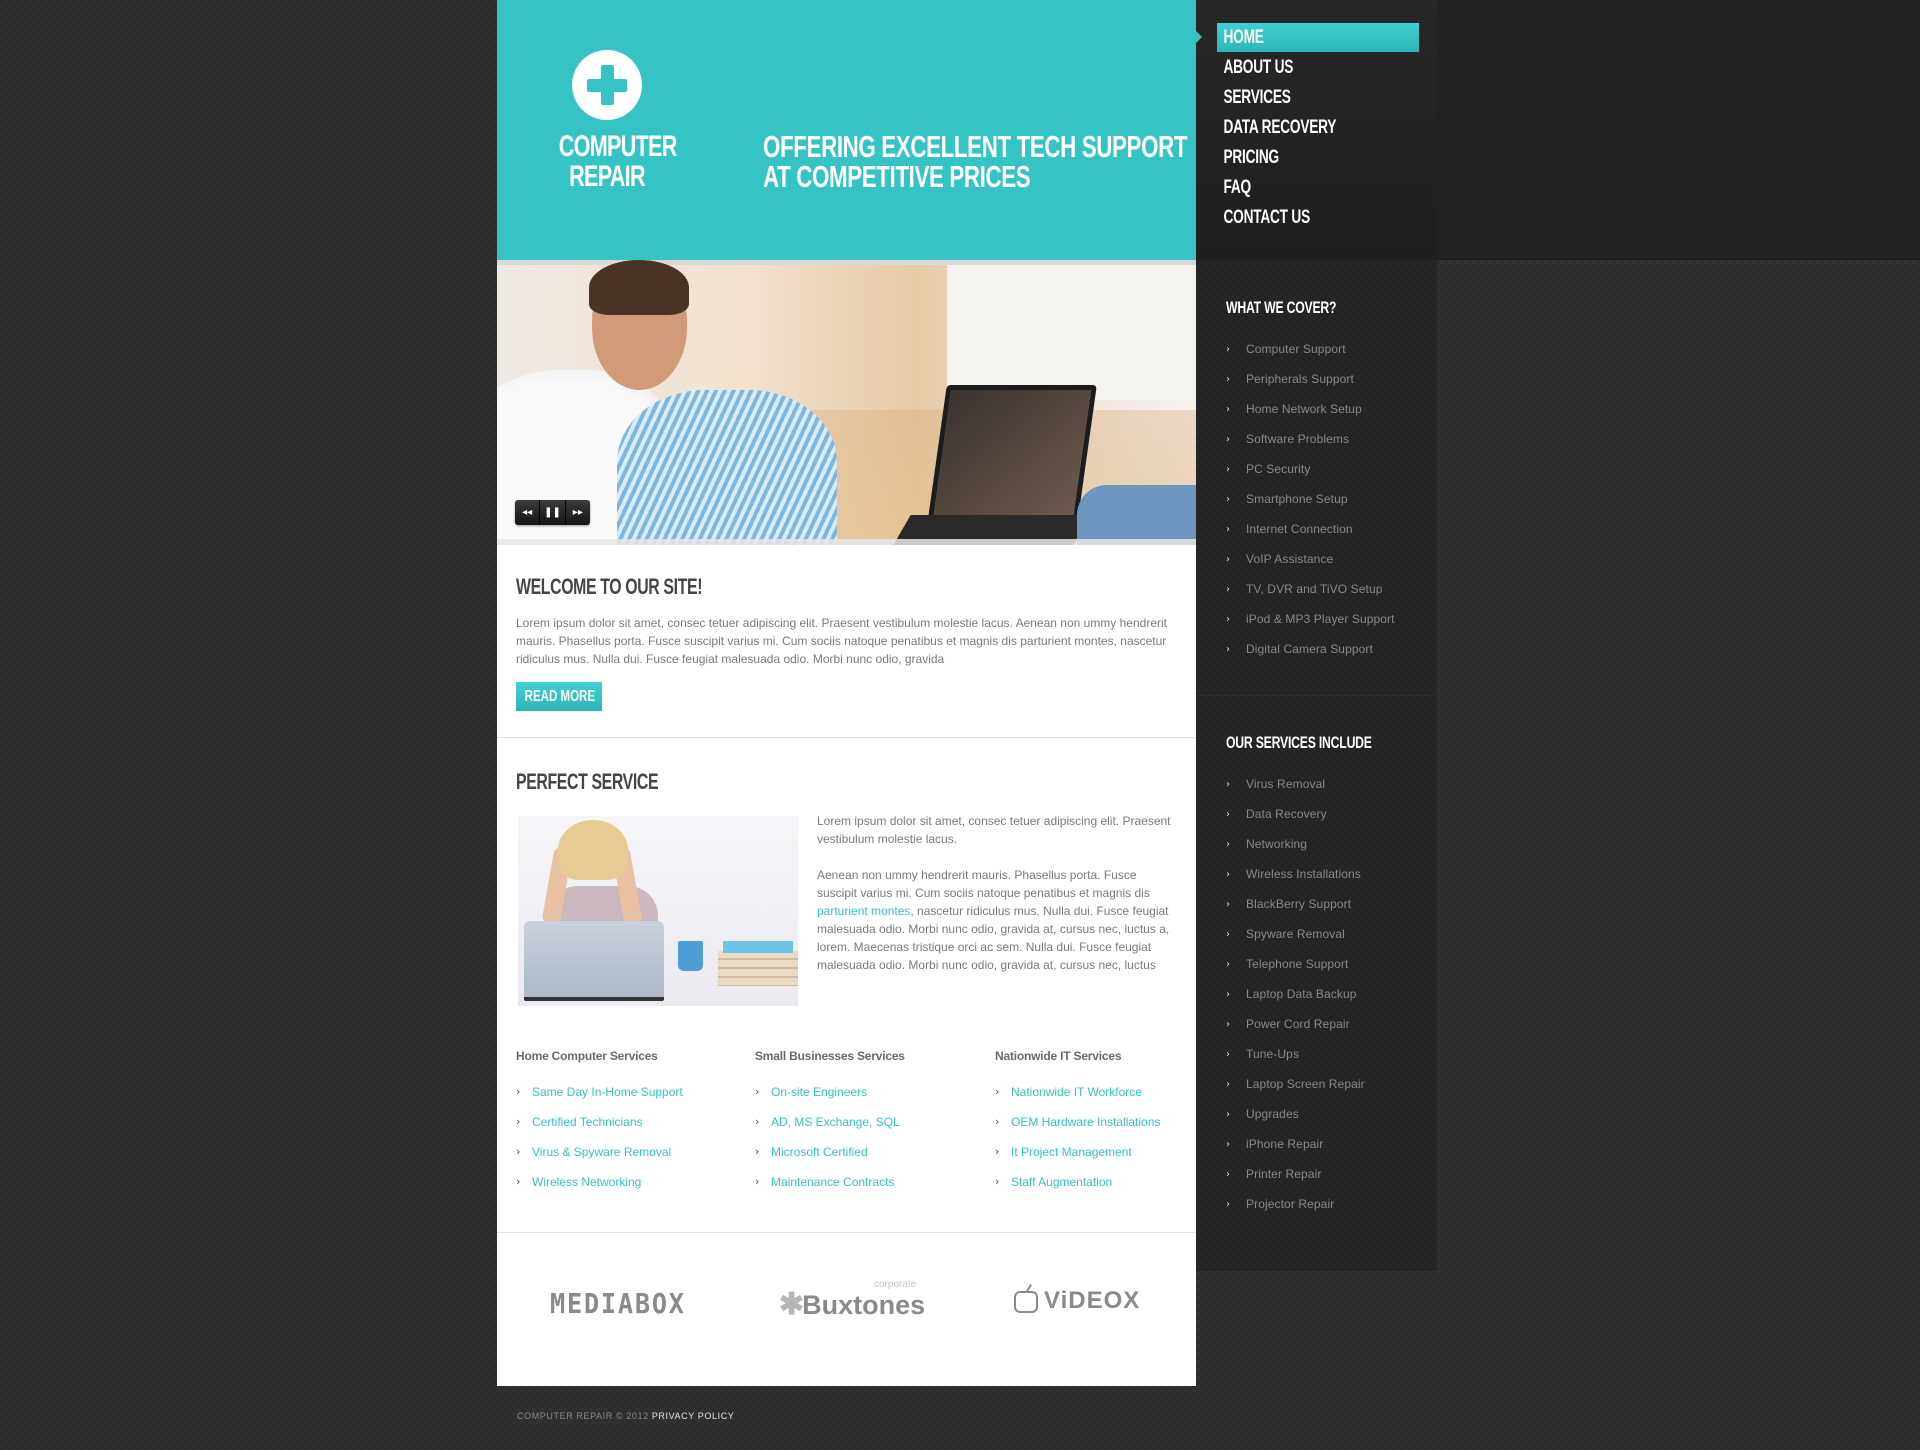 Image resolution: width=1920 pixels, height=1450 pixels. I want to click on nav-item-label: ABOUT US, so click(1258, 67).